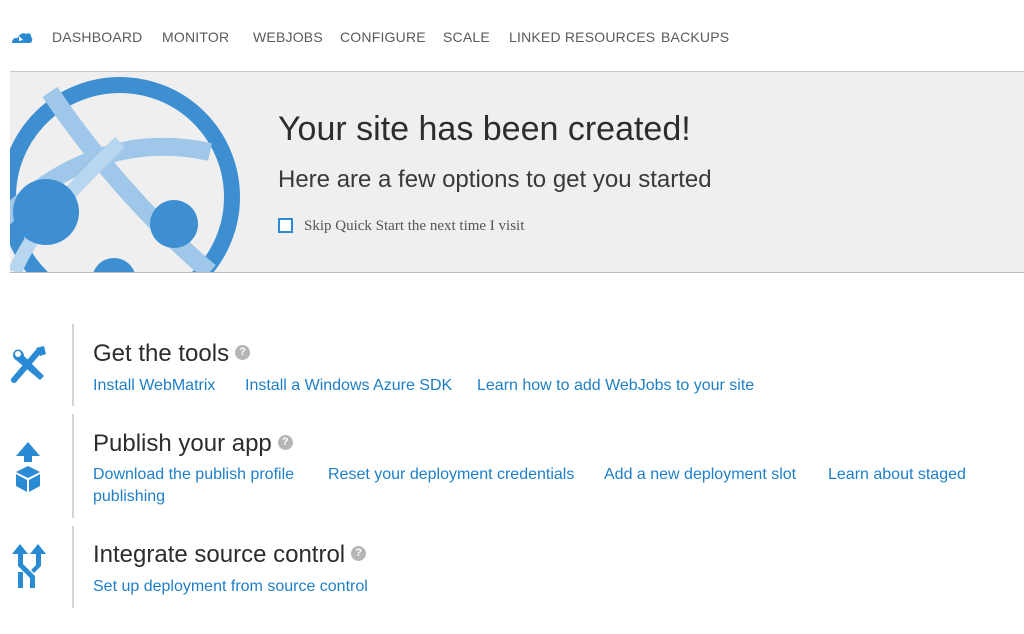  What do you see at coordinates (161, 353) in the screenshot?
I see `section-title-text: Get the tools` at bounding box center [161, 353].